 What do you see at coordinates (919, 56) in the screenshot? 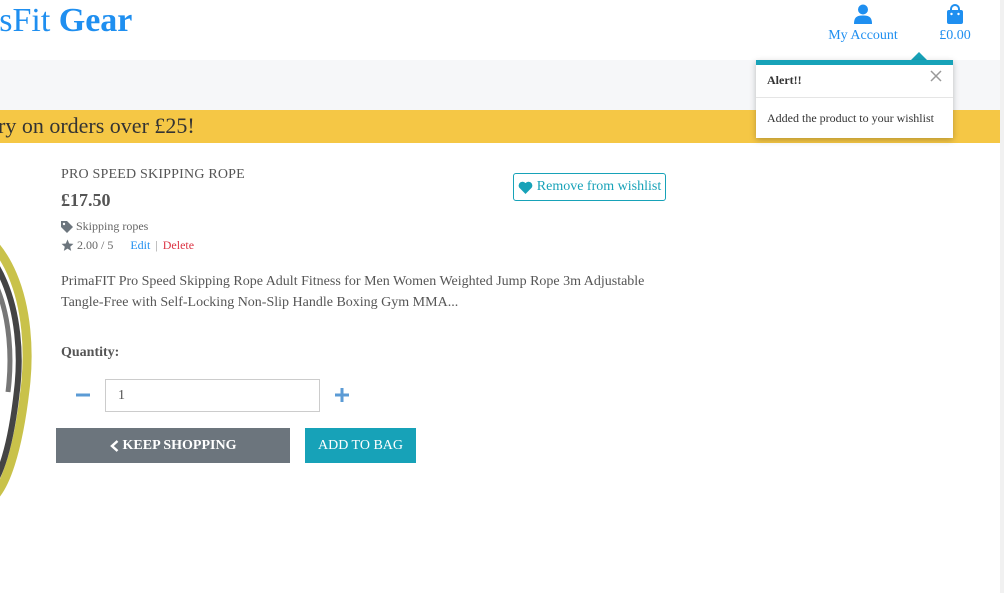
I see `toast-arrow` at bounding box center [919, 56].